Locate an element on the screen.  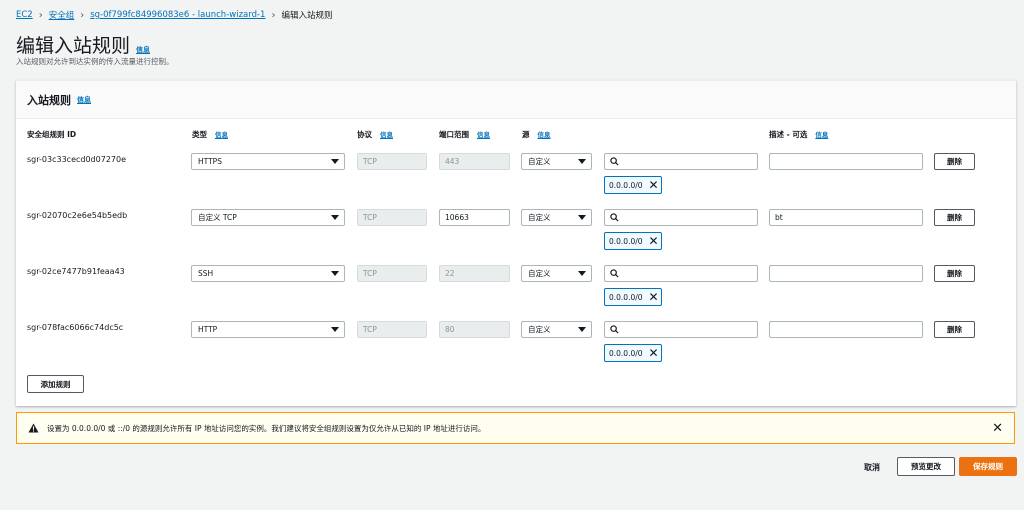
rule-id: sgr-02070c2e6e54b5edb is located at coordinates (77, 215).